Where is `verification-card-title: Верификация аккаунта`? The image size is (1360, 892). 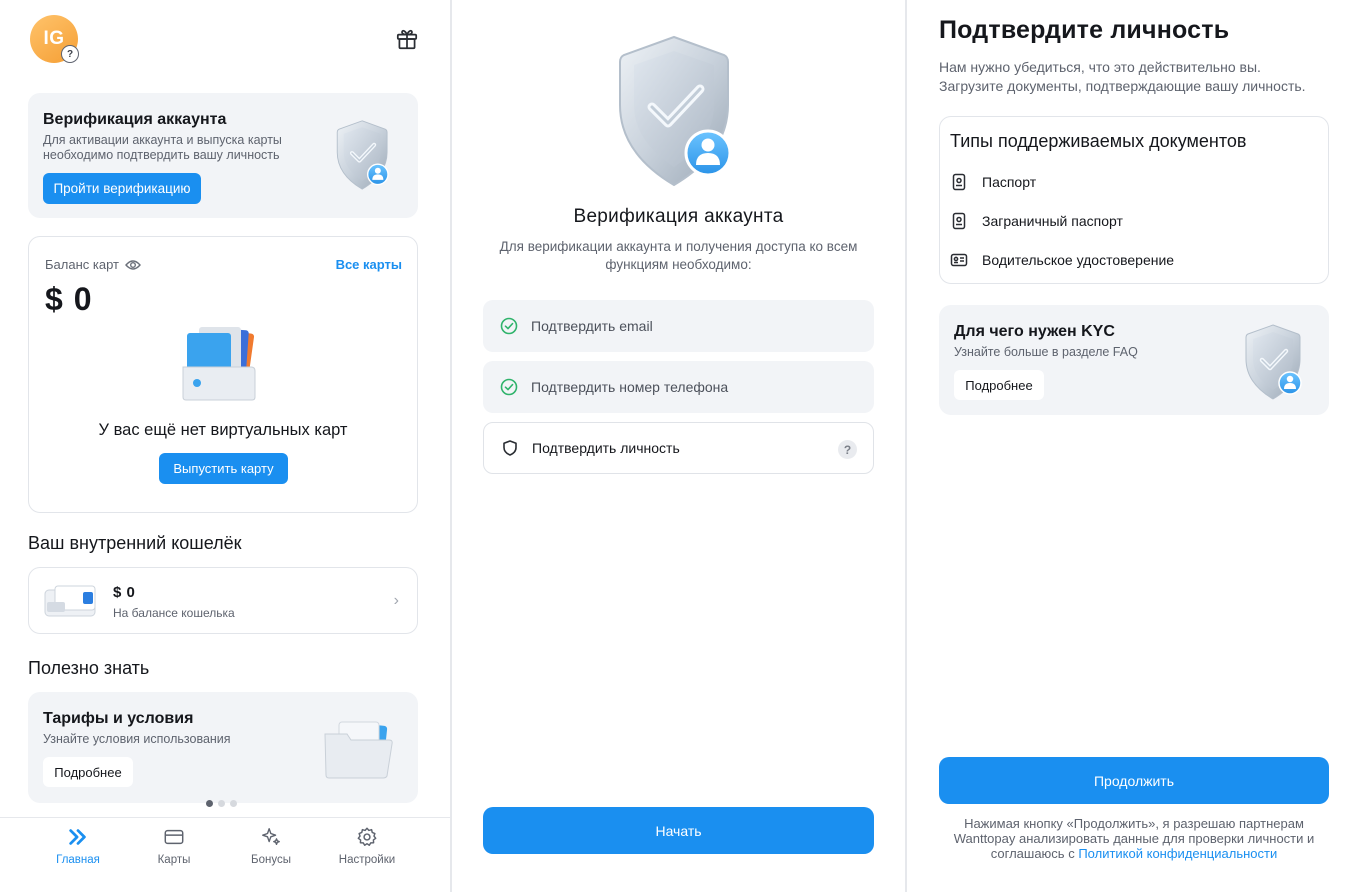
verification-card-title: Верификация аккаунта is located at coordinates (135, 119).